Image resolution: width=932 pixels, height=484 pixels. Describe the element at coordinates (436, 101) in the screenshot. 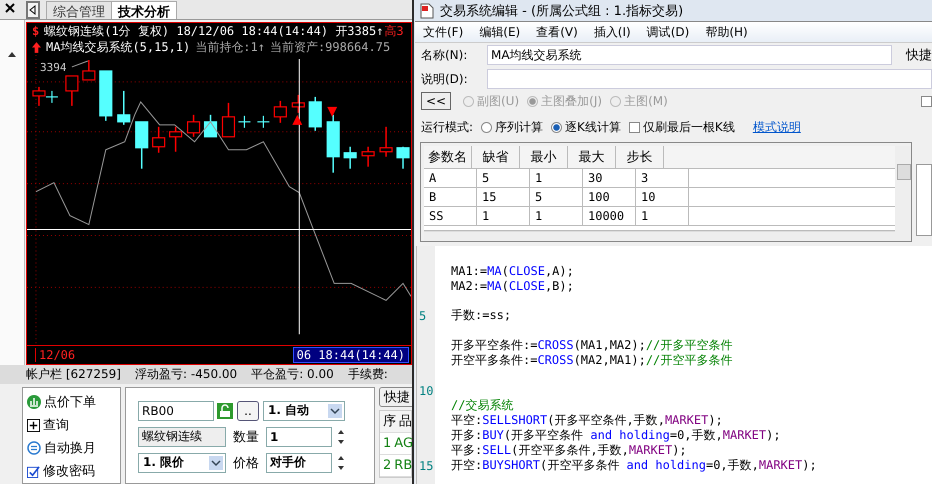

I see `collapse-button: <<` at that location.